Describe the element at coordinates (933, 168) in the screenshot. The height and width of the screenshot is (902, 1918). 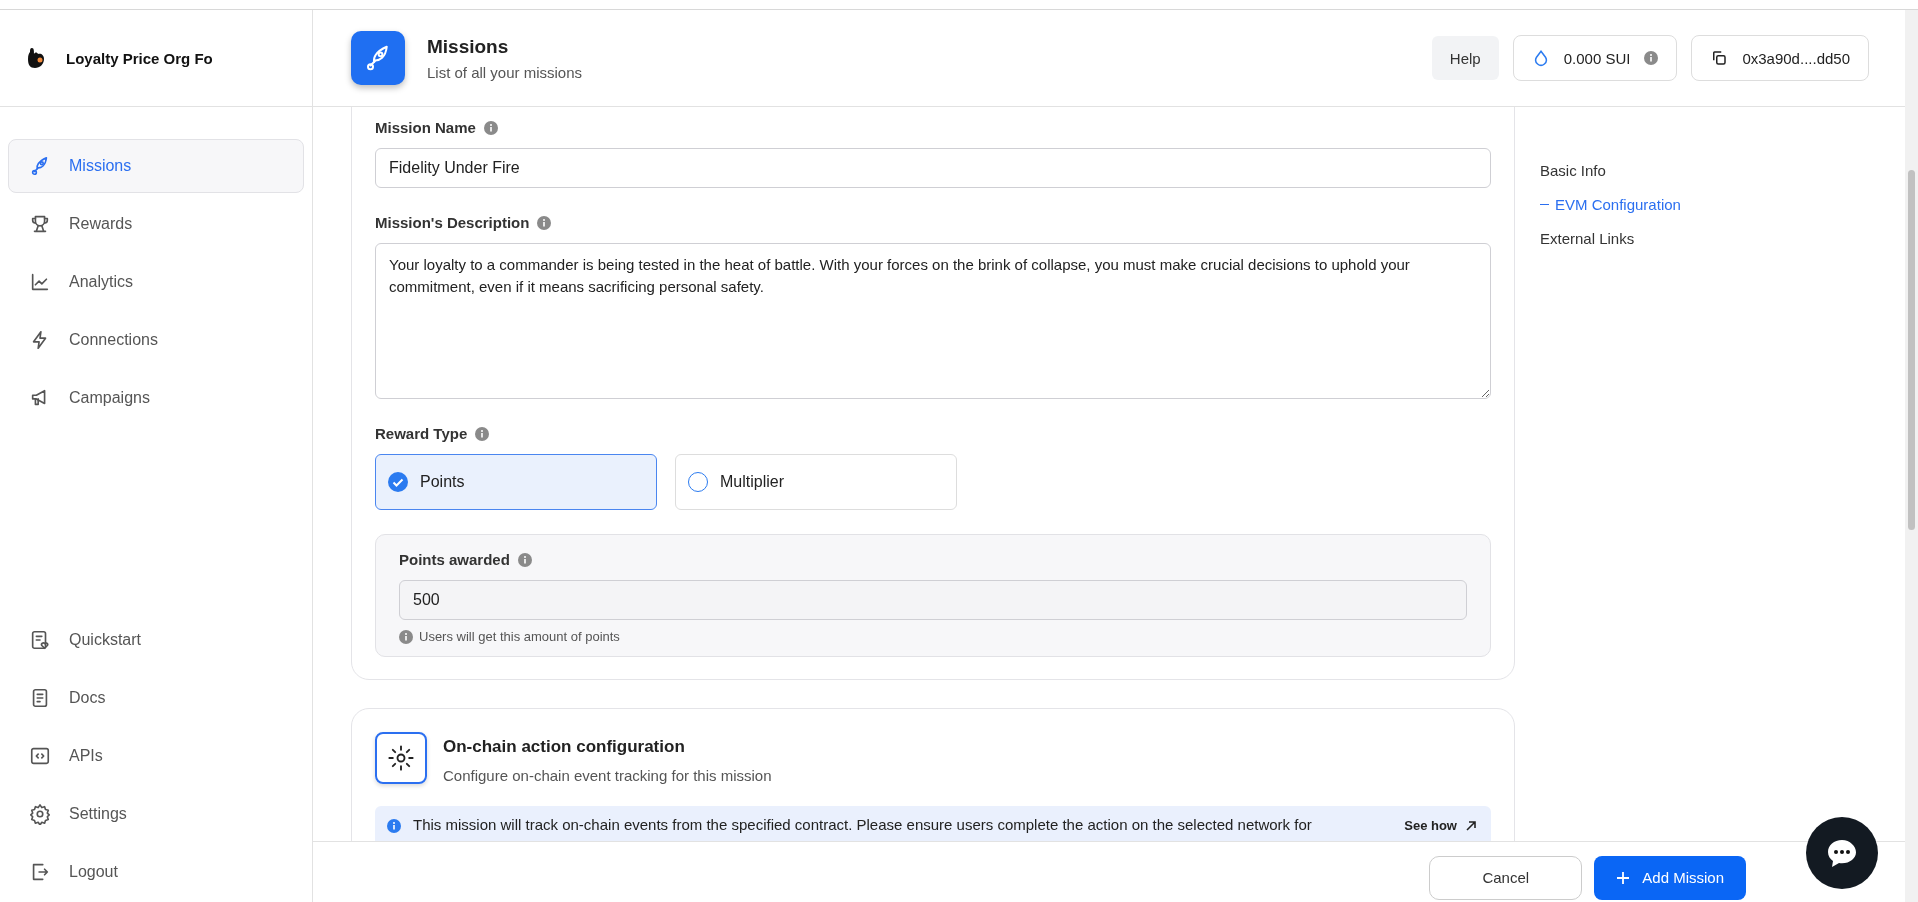
I see `mission-name-field: Fidelity Under Fire` at that location.